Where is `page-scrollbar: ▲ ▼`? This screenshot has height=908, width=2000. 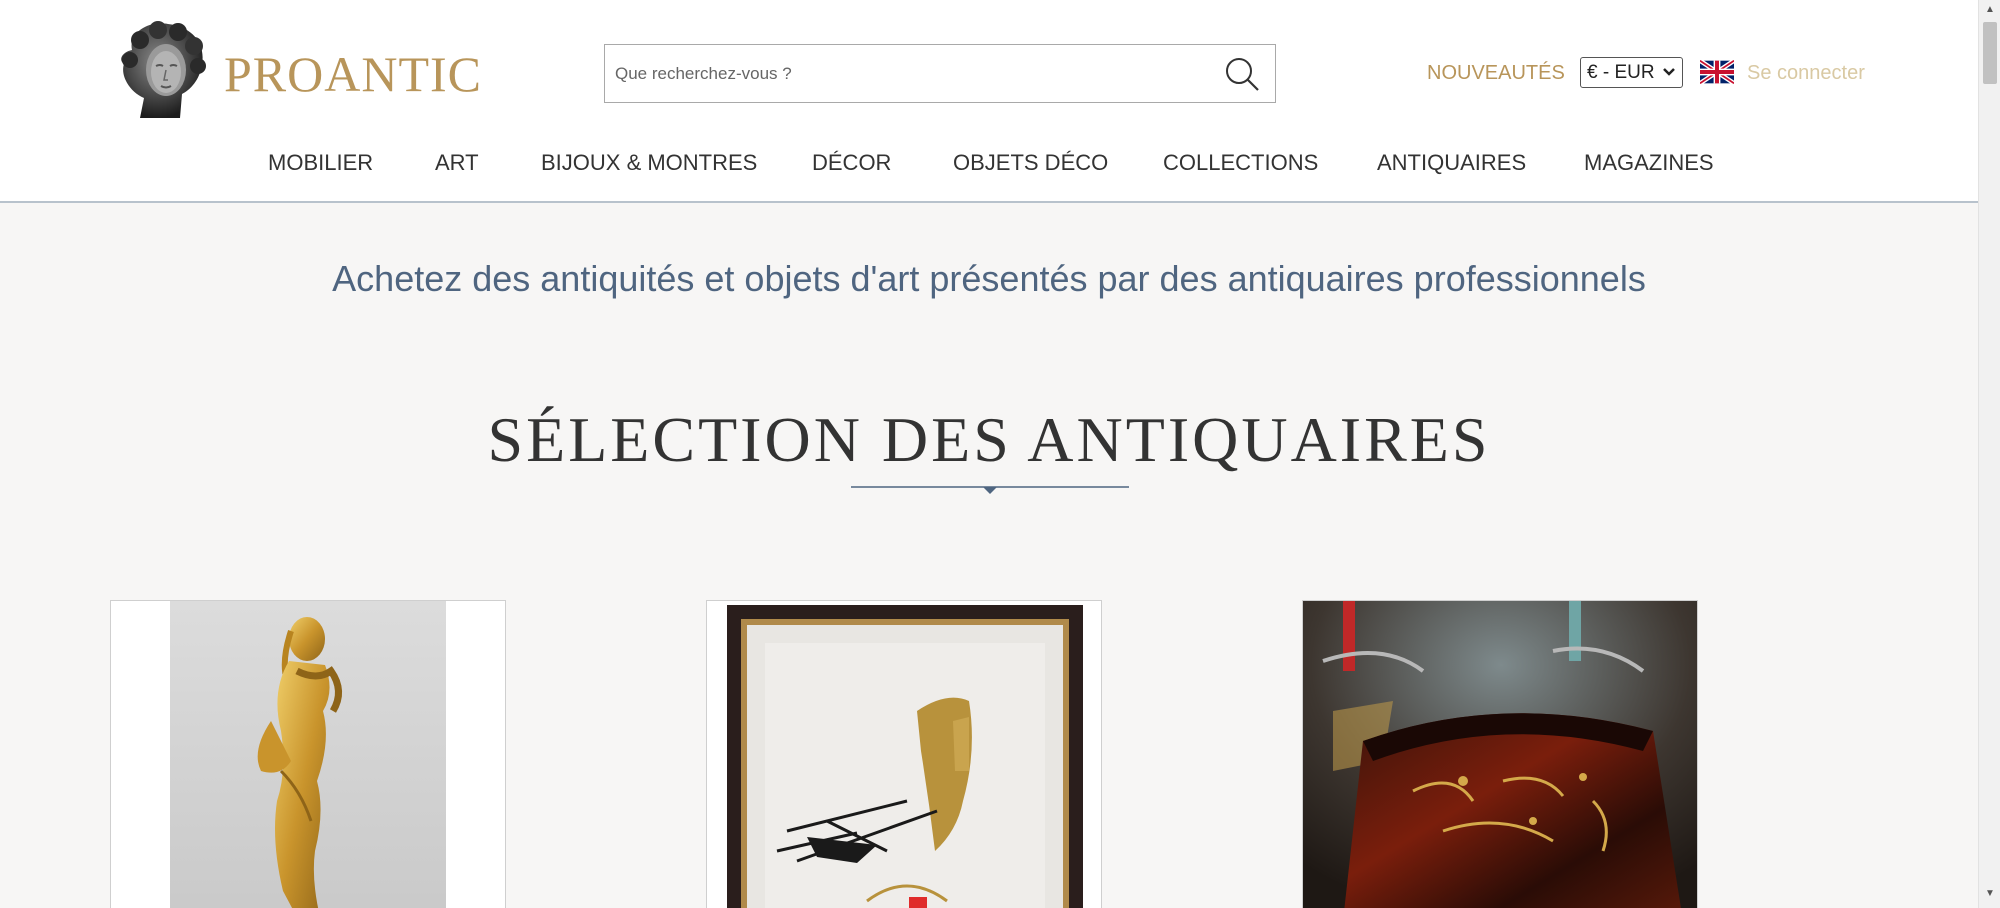
page-scrollbar: ▲ ▼ is located at coordinates (1989, 454).